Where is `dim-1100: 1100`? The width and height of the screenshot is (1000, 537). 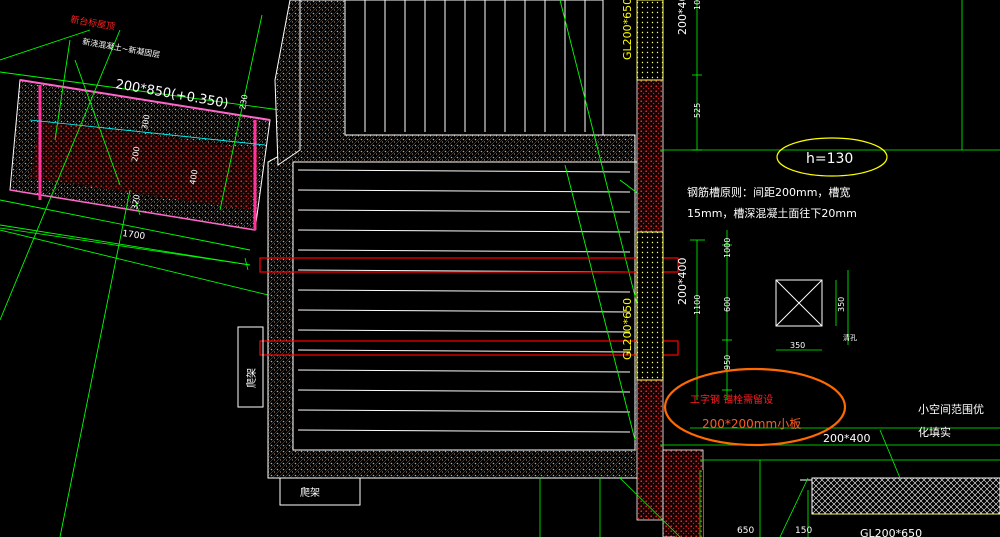 dim-1100: 1100 is located at coordinates (697, 305).